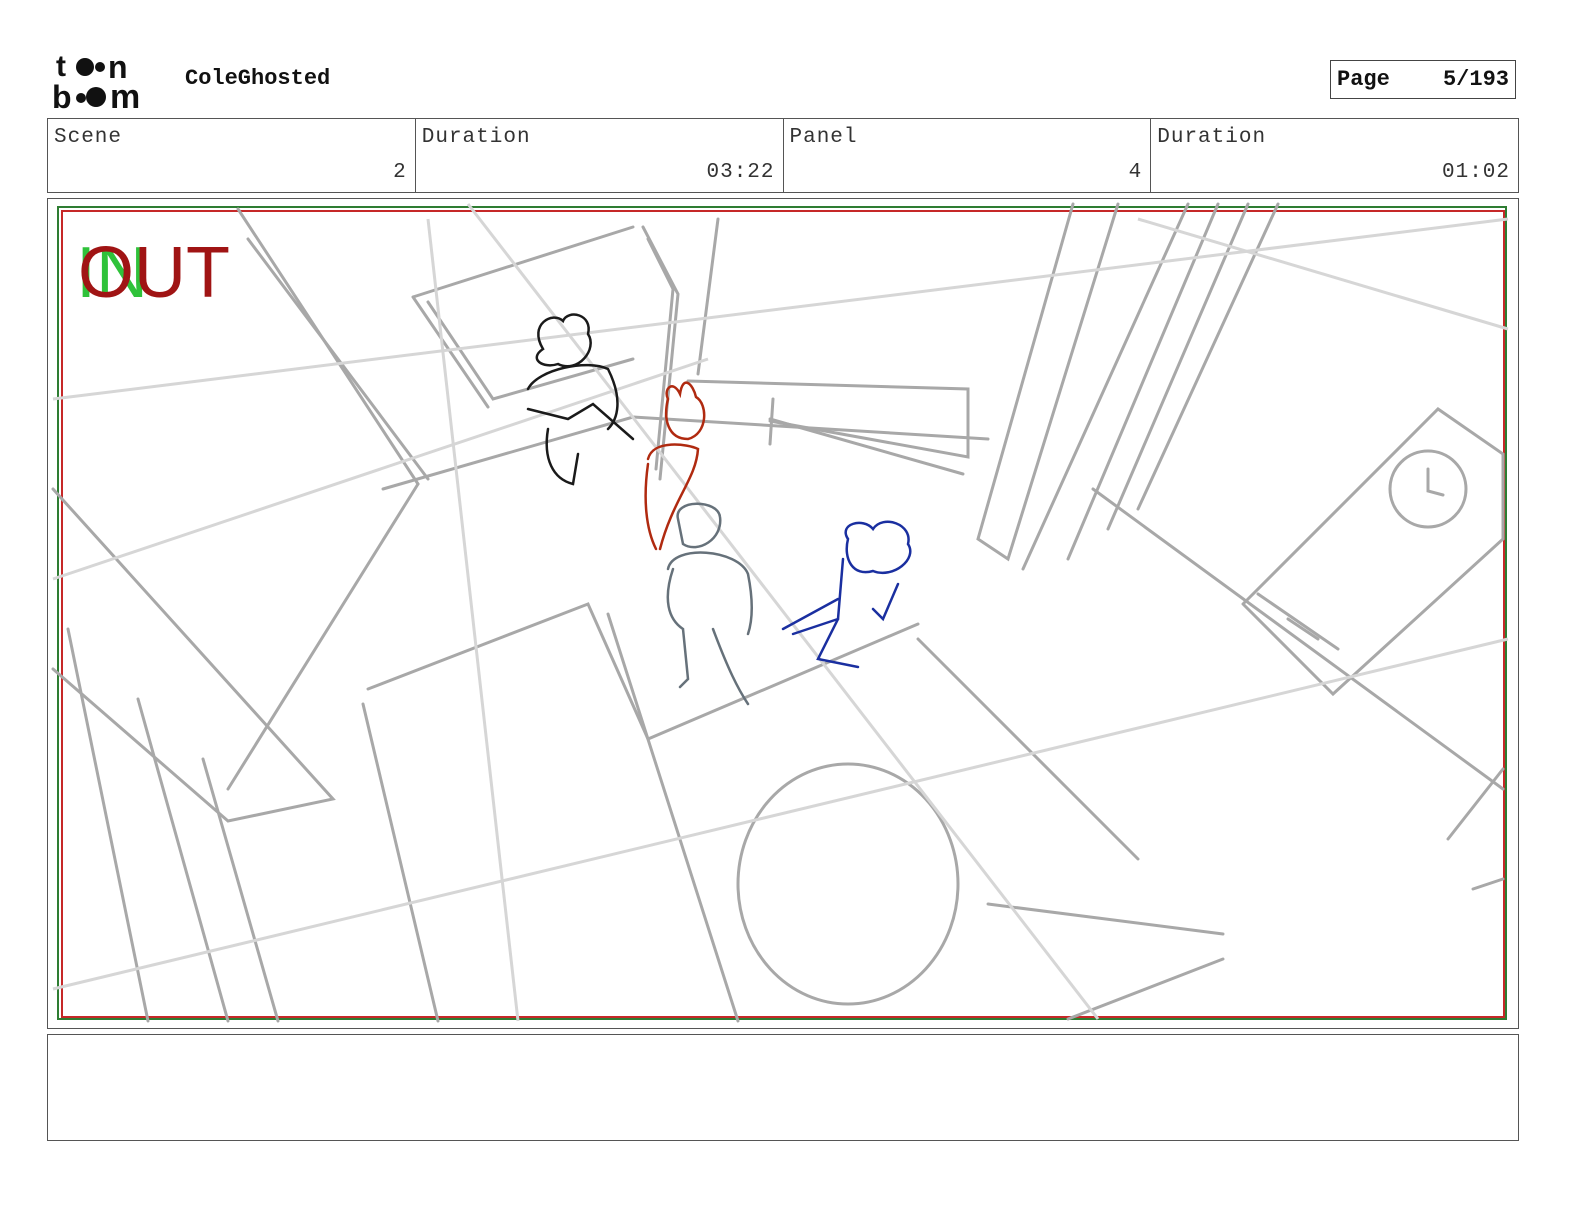 The image size is (1584, 1224). Describe the element at coordinates (258, 78) in the screenshot. I see `project-title: ColeGhosted` at that location.